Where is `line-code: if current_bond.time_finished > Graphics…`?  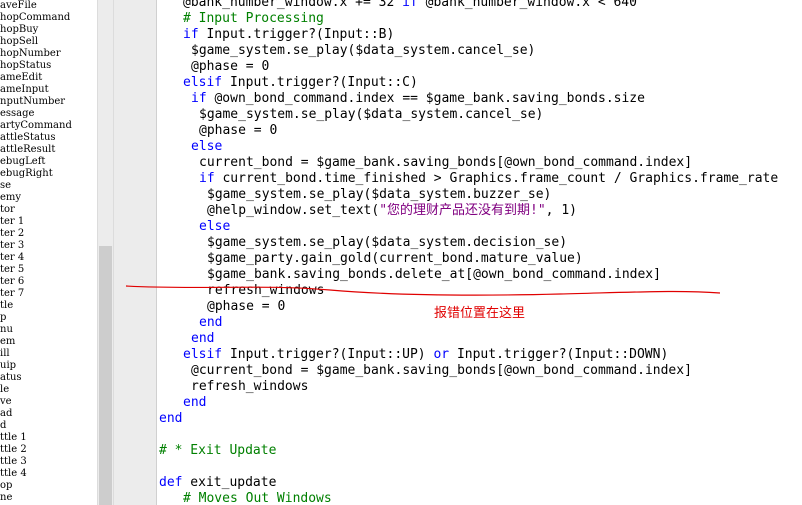
line-code: if current_bond.time_finished > Graphics… is located at coordinates (489, 178).